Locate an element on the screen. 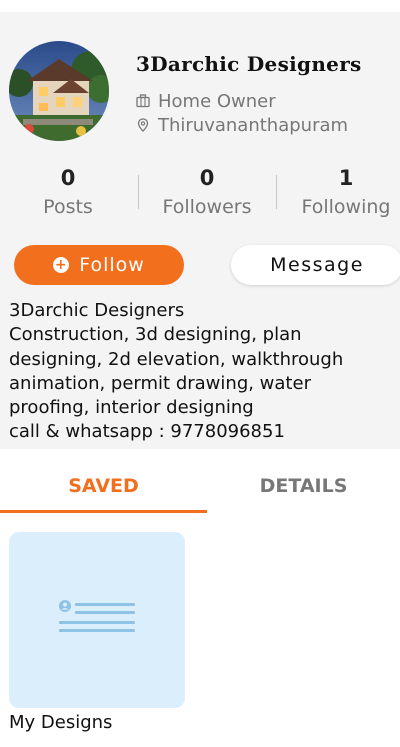  location-pin-icon is located at coordinates (143, 125).